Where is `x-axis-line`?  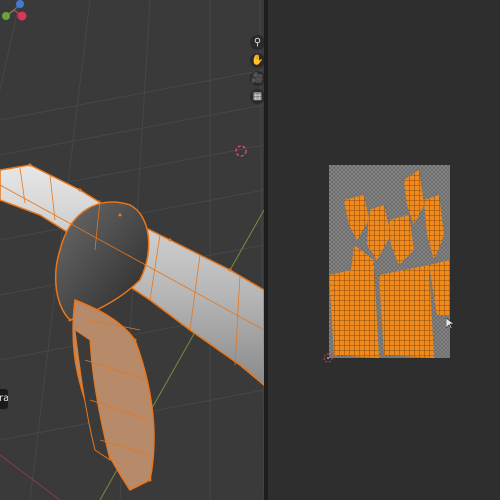 x-axis-line is located at coordinates (30, 477).